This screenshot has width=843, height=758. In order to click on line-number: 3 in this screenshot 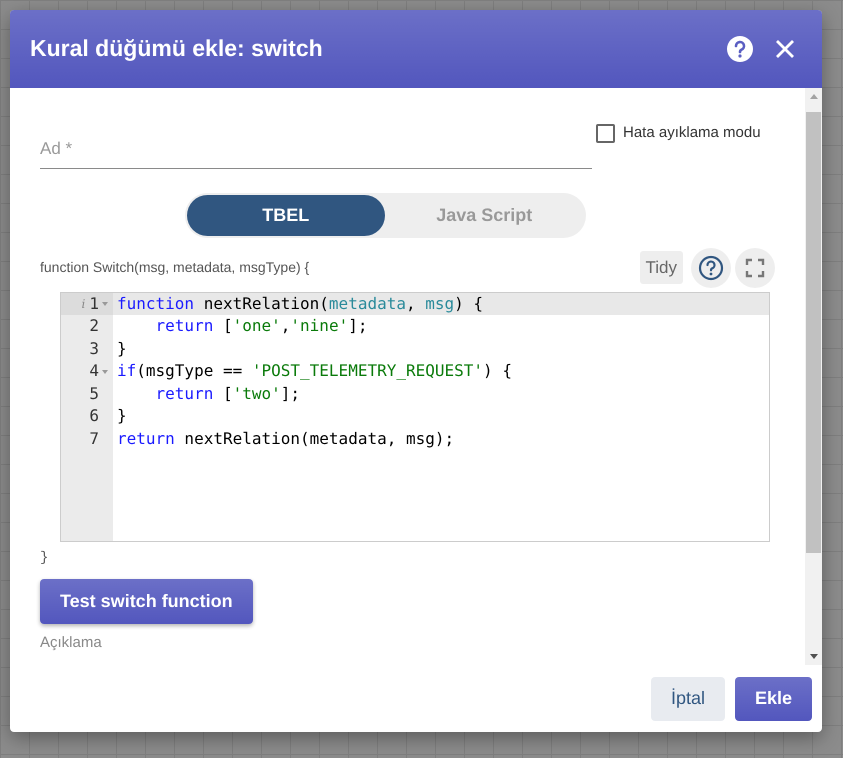, I will do `click(94, 349)`.